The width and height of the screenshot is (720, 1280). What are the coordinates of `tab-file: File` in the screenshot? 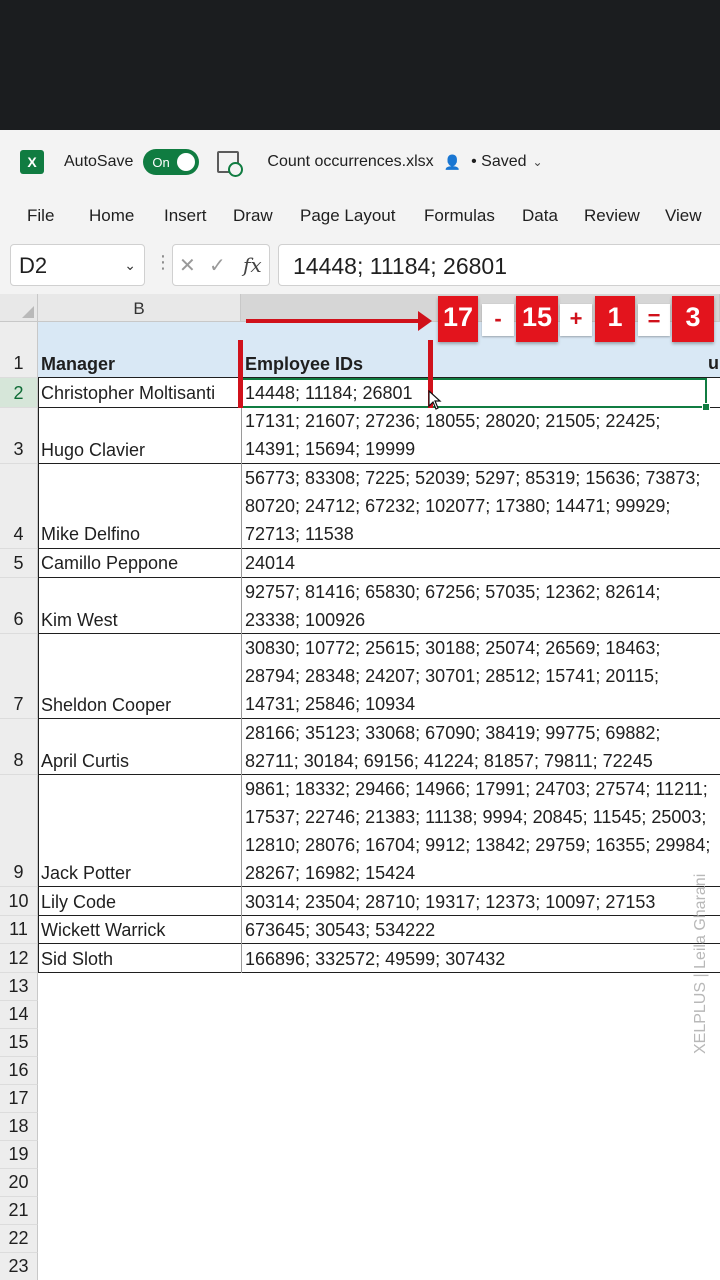 It's located at (40, 216).